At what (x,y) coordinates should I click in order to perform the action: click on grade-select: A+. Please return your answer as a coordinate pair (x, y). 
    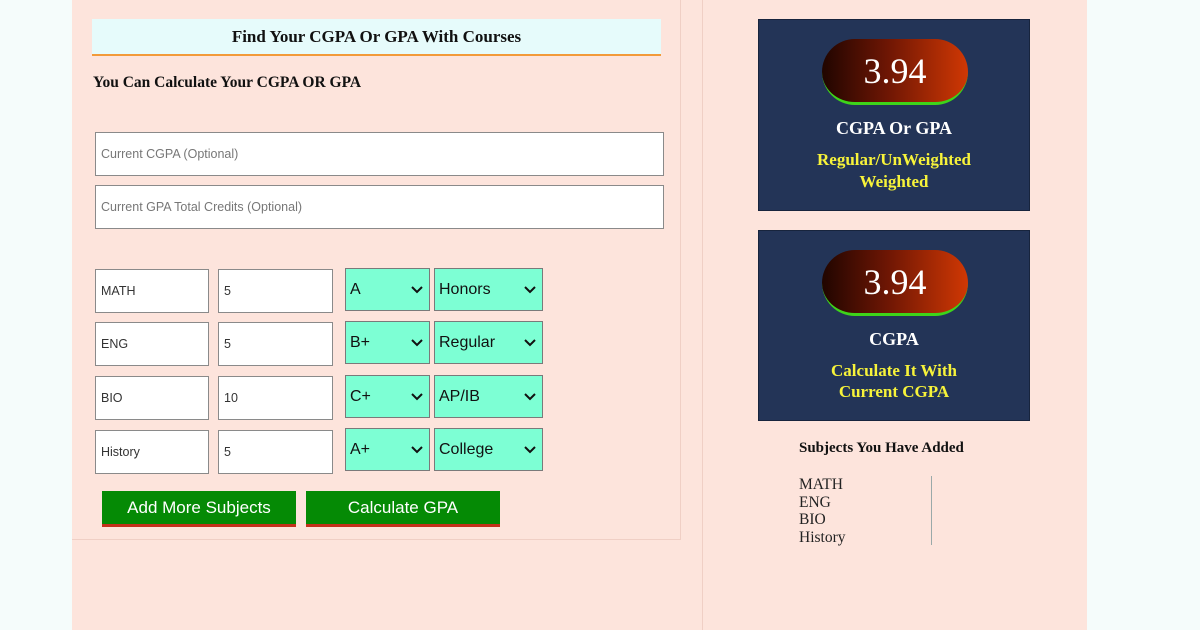
    Looking at the image, I should click on (387, 449).